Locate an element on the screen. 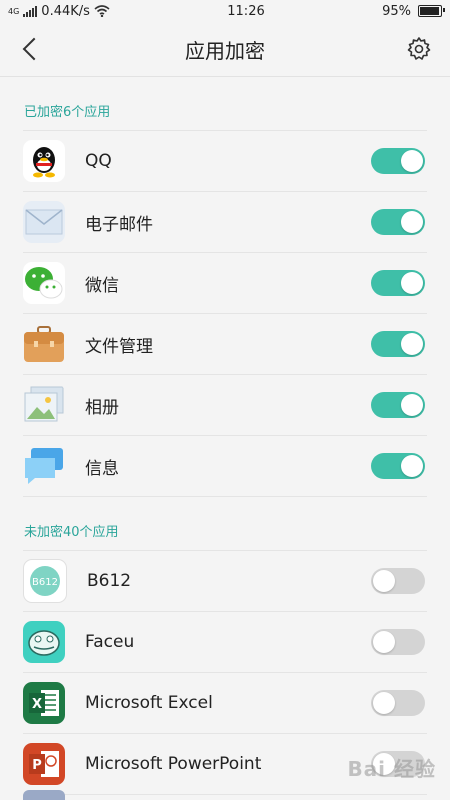 Image resolution: width=450 pixels, height=800 pixels. svg-text: P is located at coordinates (37, 765).